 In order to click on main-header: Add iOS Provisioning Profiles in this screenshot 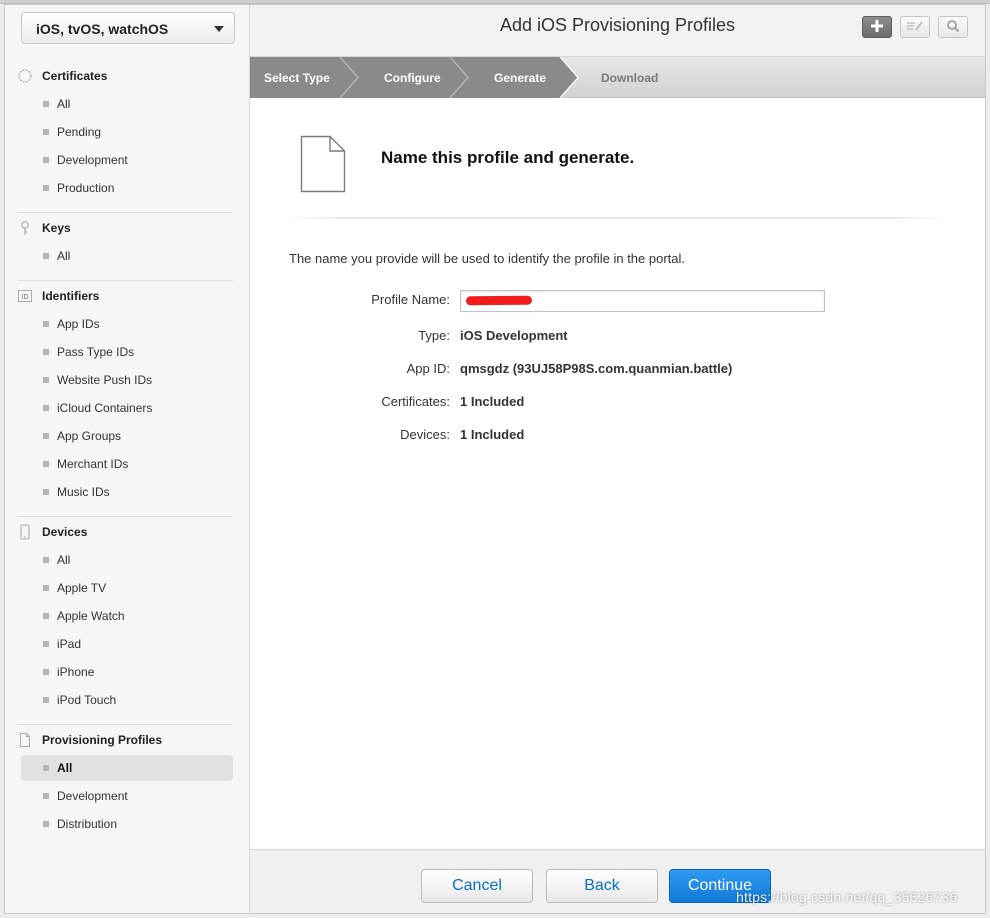, I will do `click(617, 31)`.